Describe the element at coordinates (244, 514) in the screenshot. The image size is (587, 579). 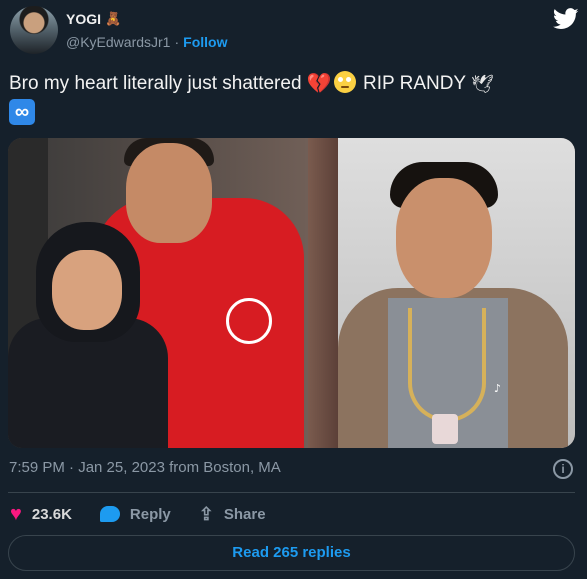
I see `share-label: Share` at that location.